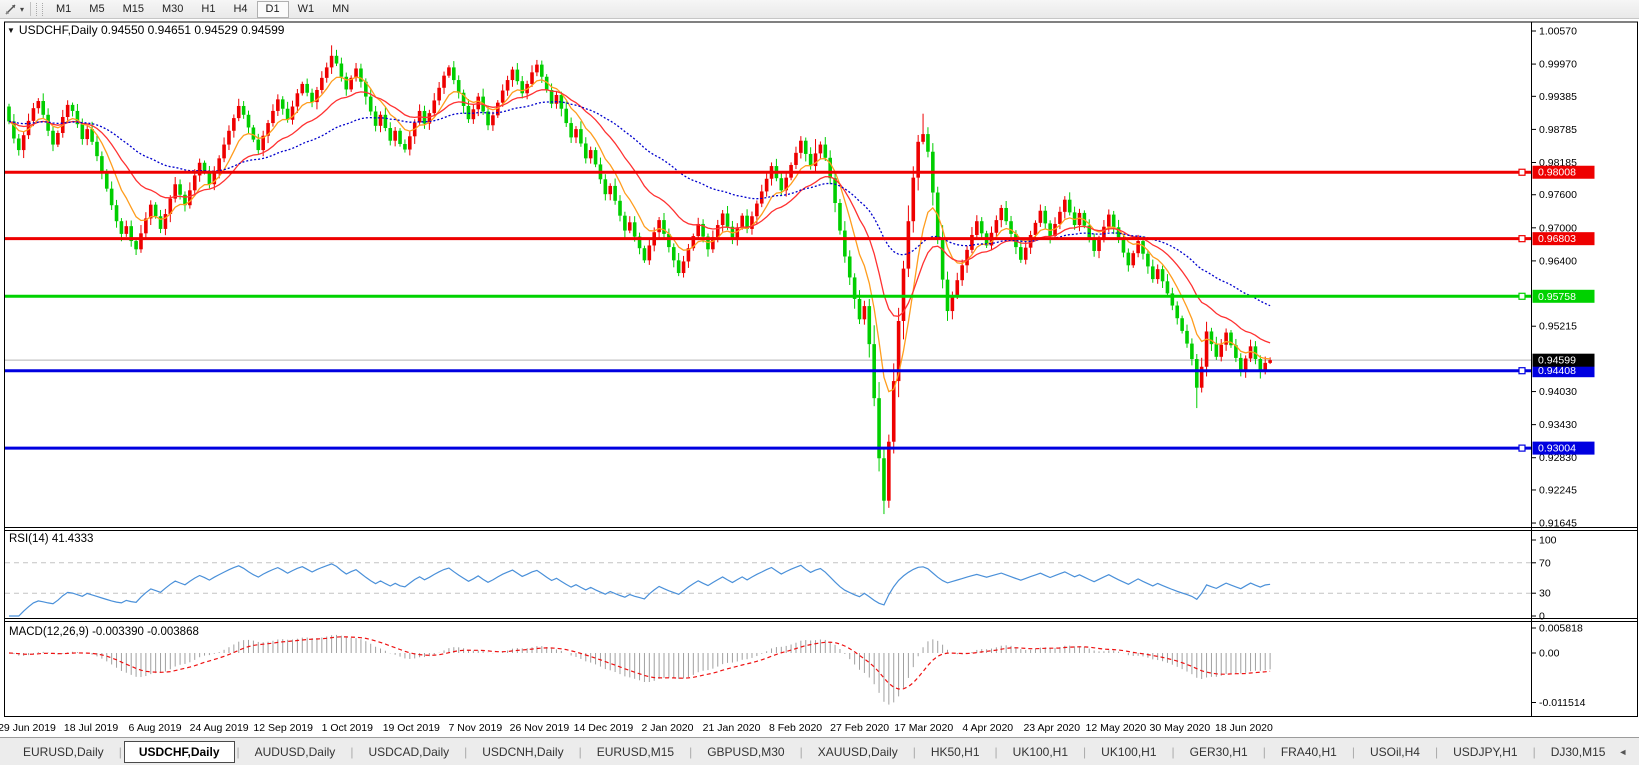  I want to click on timeframe-button-m30: M30, so click(172, 9).